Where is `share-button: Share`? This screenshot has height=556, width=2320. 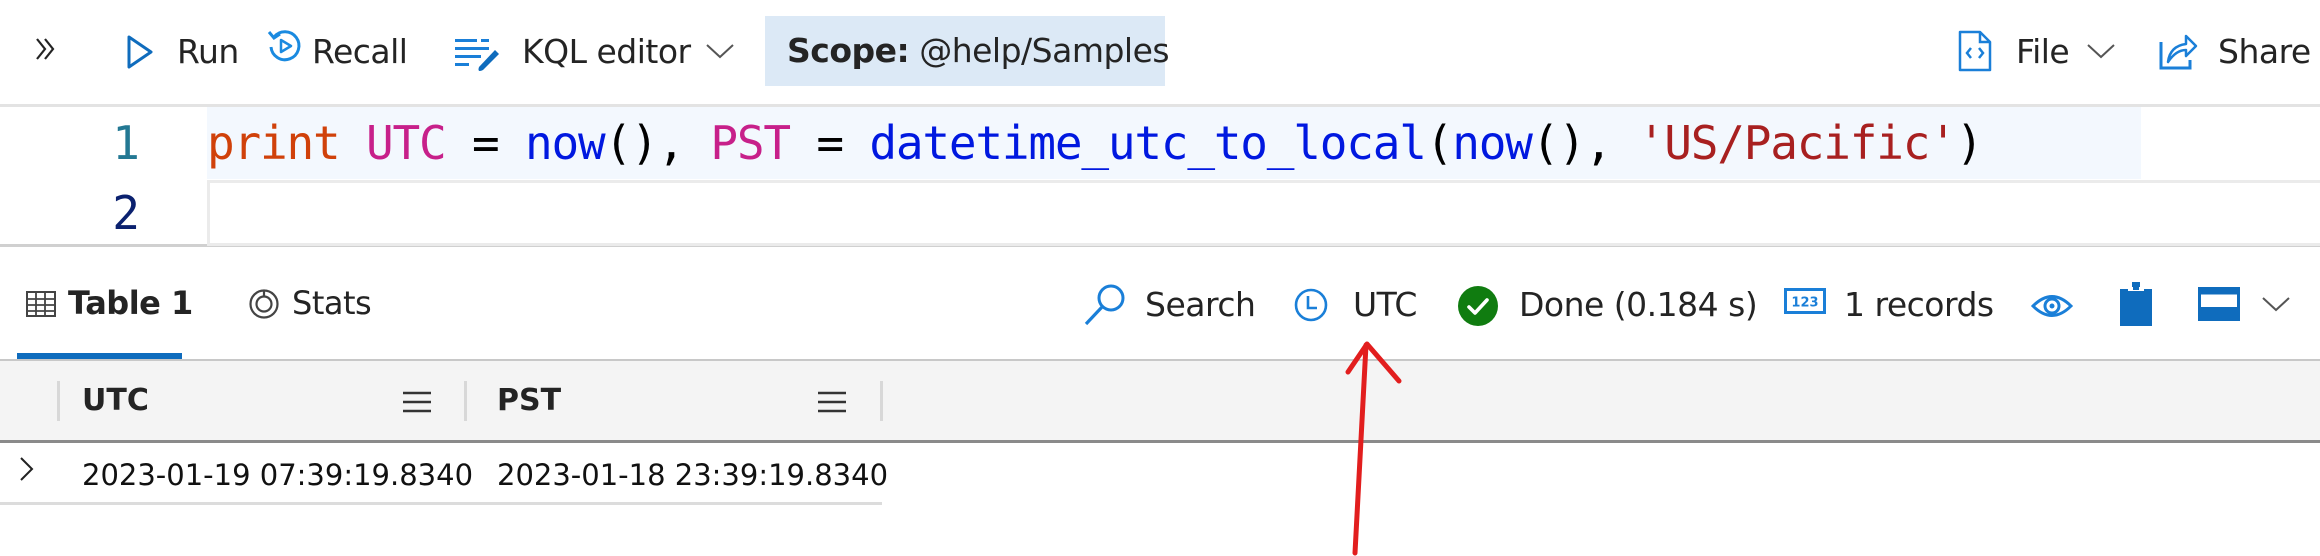 share-button: Share is located at coordinates (2238, 53).